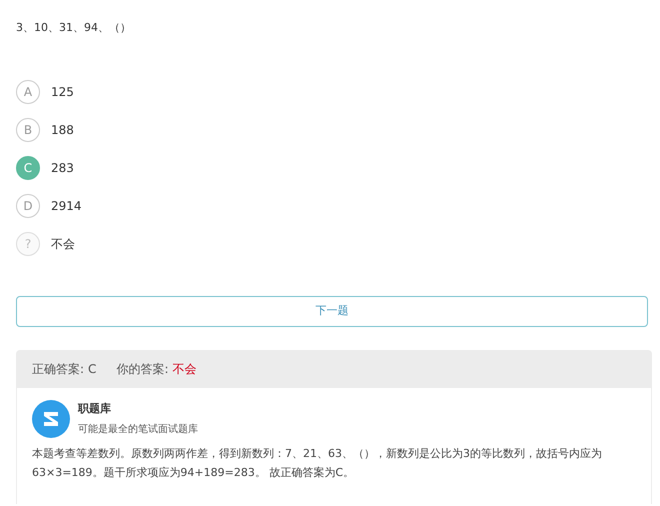  What do you see at coordinates (62, 130) in the screenshot?
I see `option-text: 188` at bounding box center [62, 130].